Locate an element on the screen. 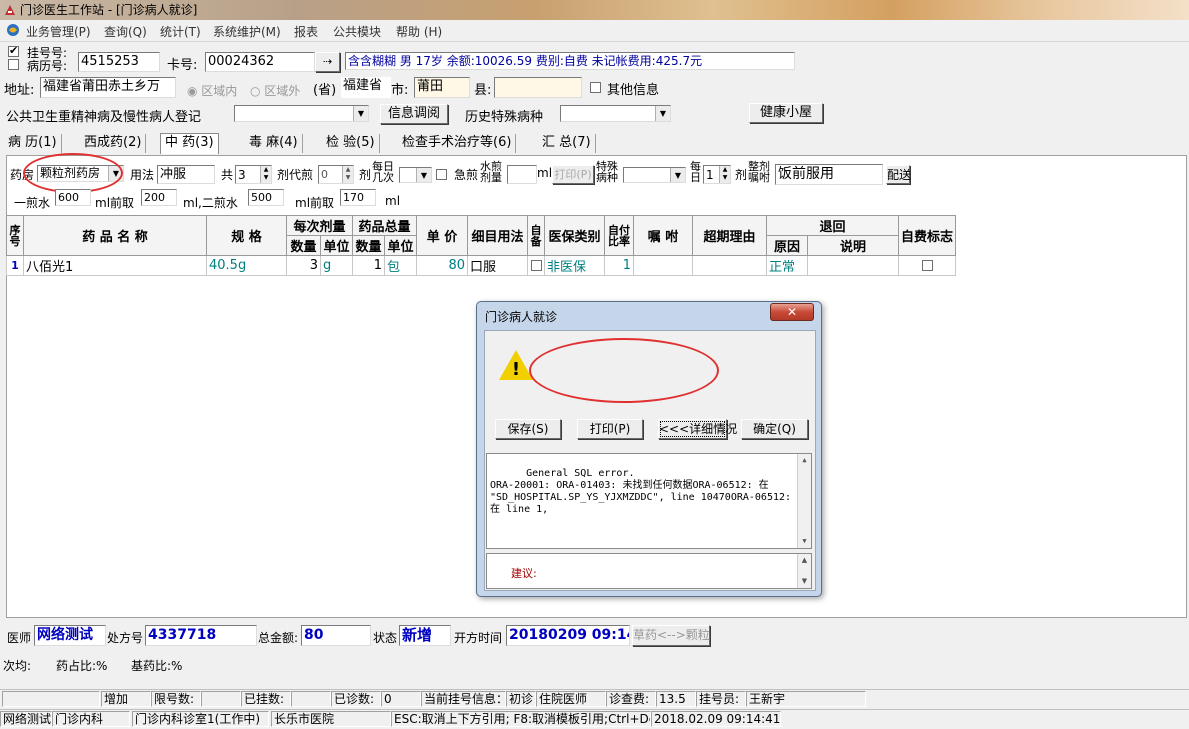 The image size is (1189, 729). tab-summary: 汇 总(7) is located at coordinates (567, 143).